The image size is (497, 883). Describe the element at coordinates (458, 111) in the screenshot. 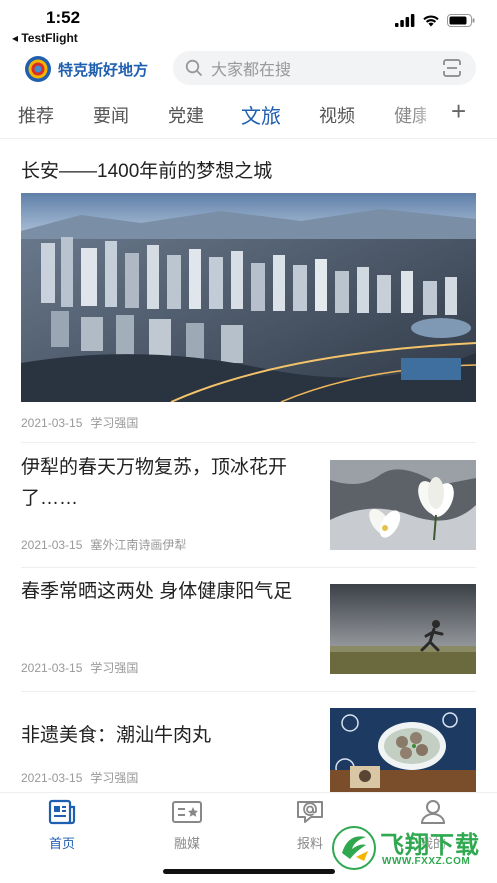

I see `add-channel-button: +` at that location.